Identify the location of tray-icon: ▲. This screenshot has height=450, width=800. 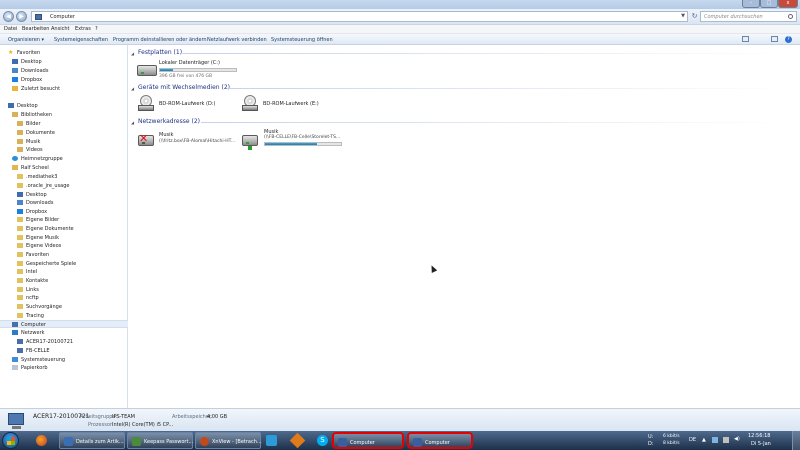
(704, 440).